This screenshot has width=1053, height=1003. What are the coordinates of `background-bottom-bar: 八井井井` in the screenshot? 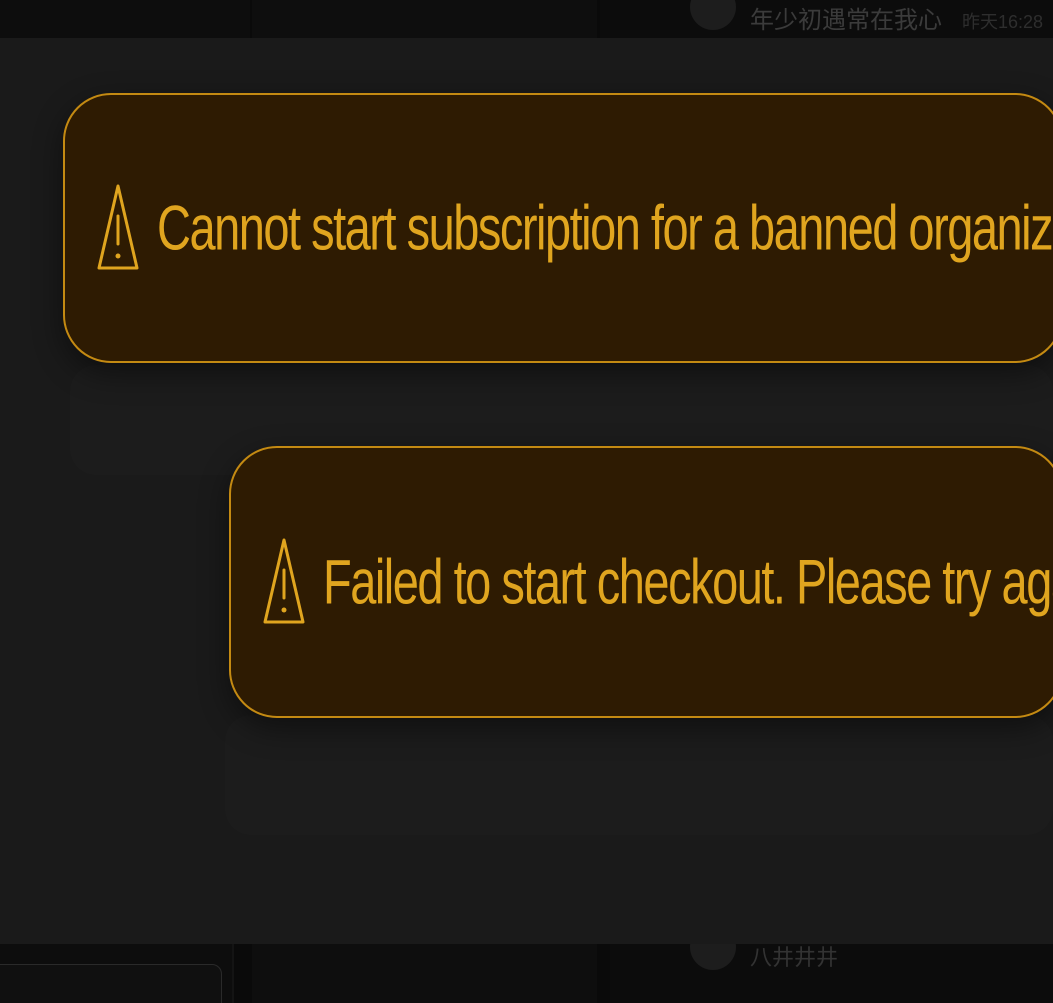 It's located at (526, 973).